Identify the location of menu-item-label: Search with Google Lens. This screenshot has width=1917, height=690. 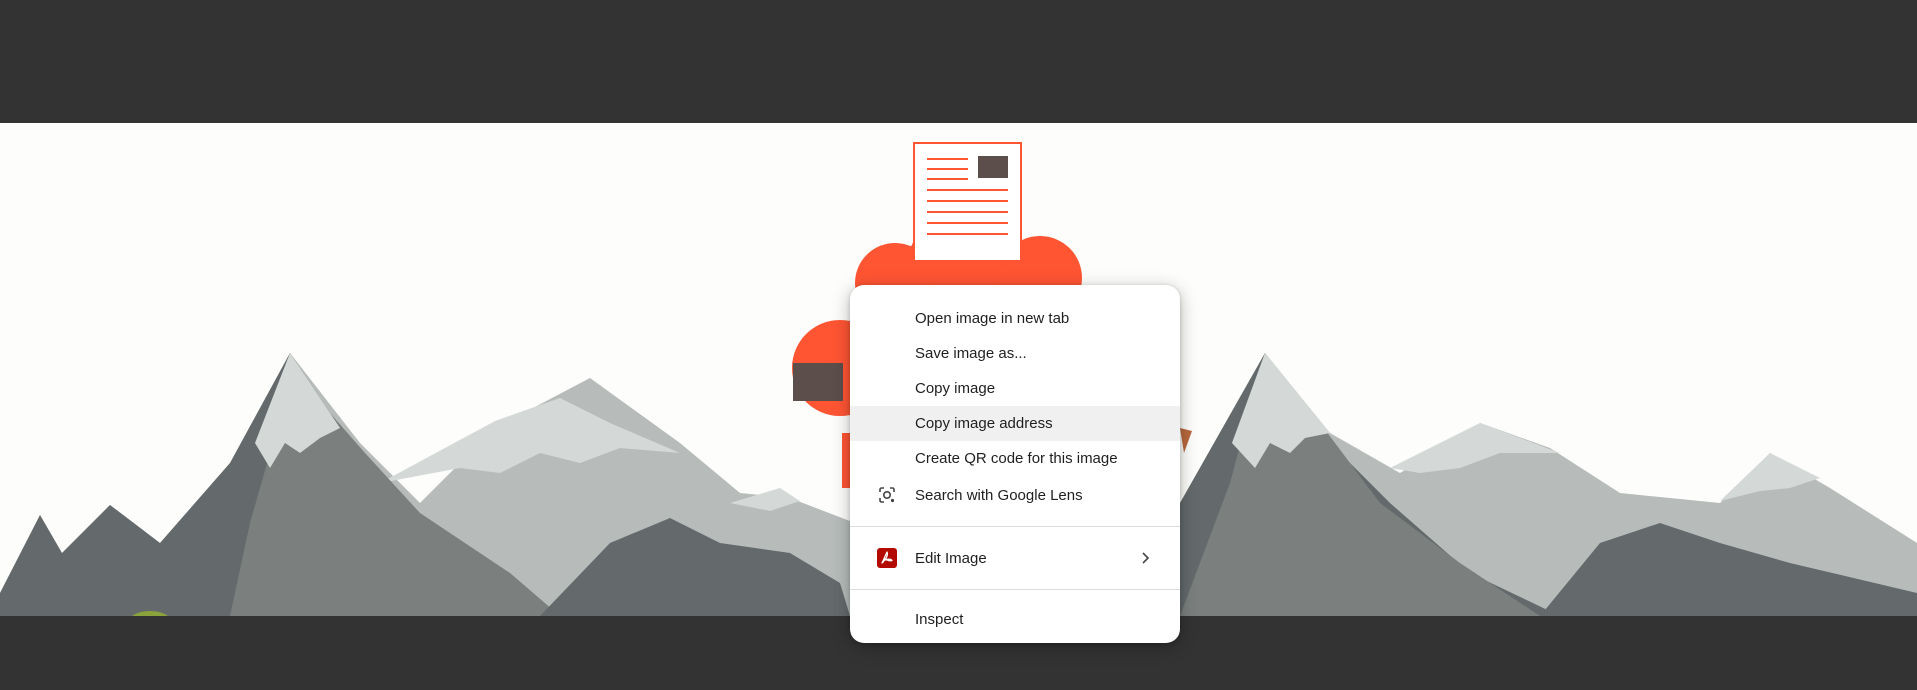
(999, 495).